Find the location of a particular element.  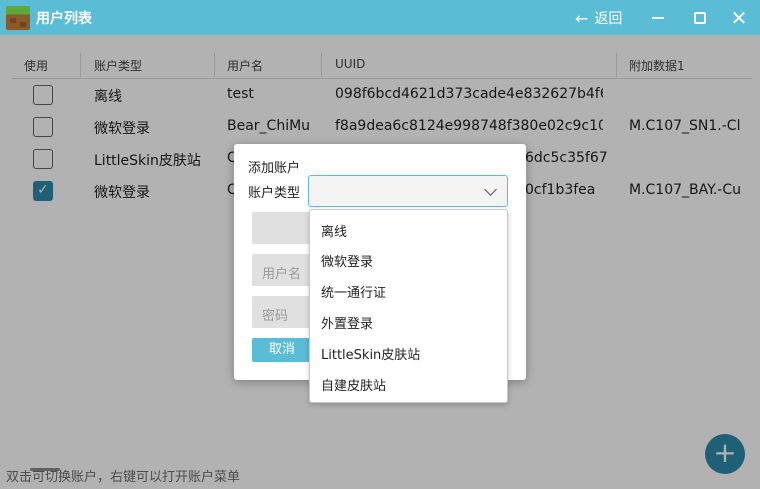

back-button: ← 返回 is located at coordinates (598, 18).